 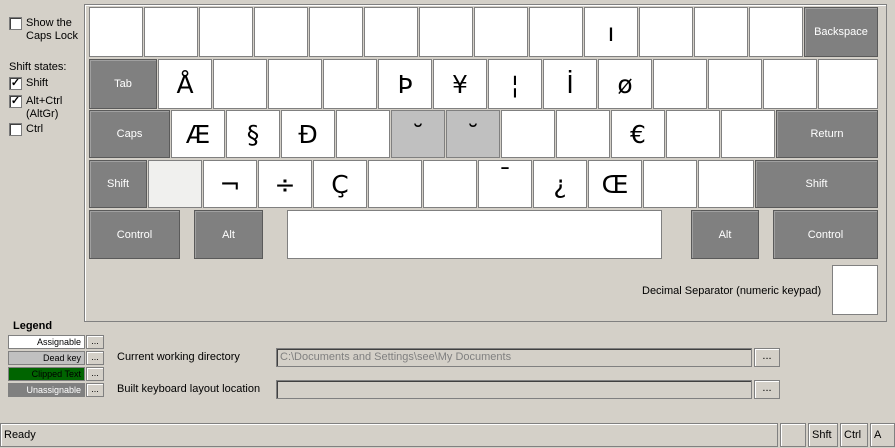 What do you see at coordinates (33, 326) in the screenshot?
I see `legend-title: Legend` at bounding box center [33, 326].